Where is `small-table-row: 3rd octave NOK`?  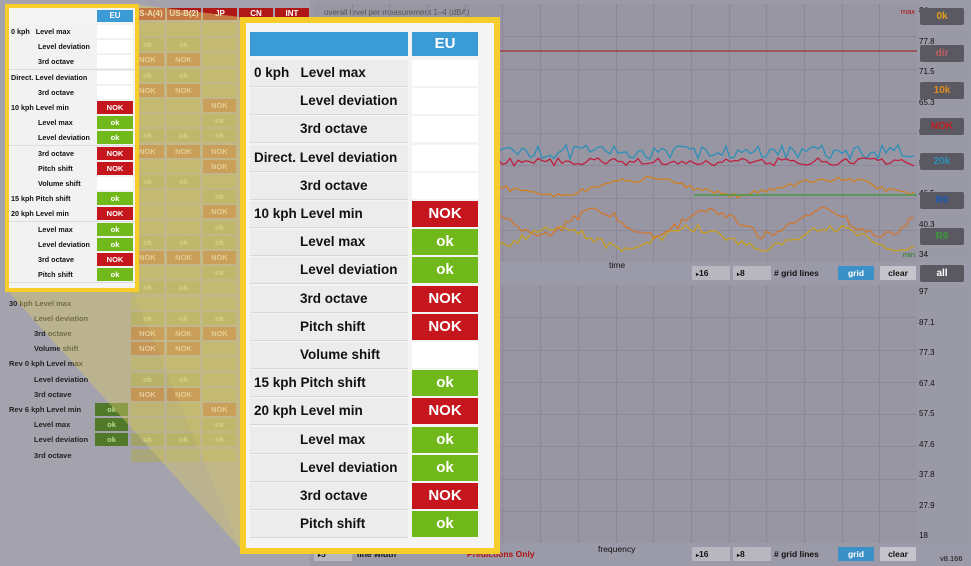 small-table-row: 3rd octave NOK is located at coordinates (72, 260).